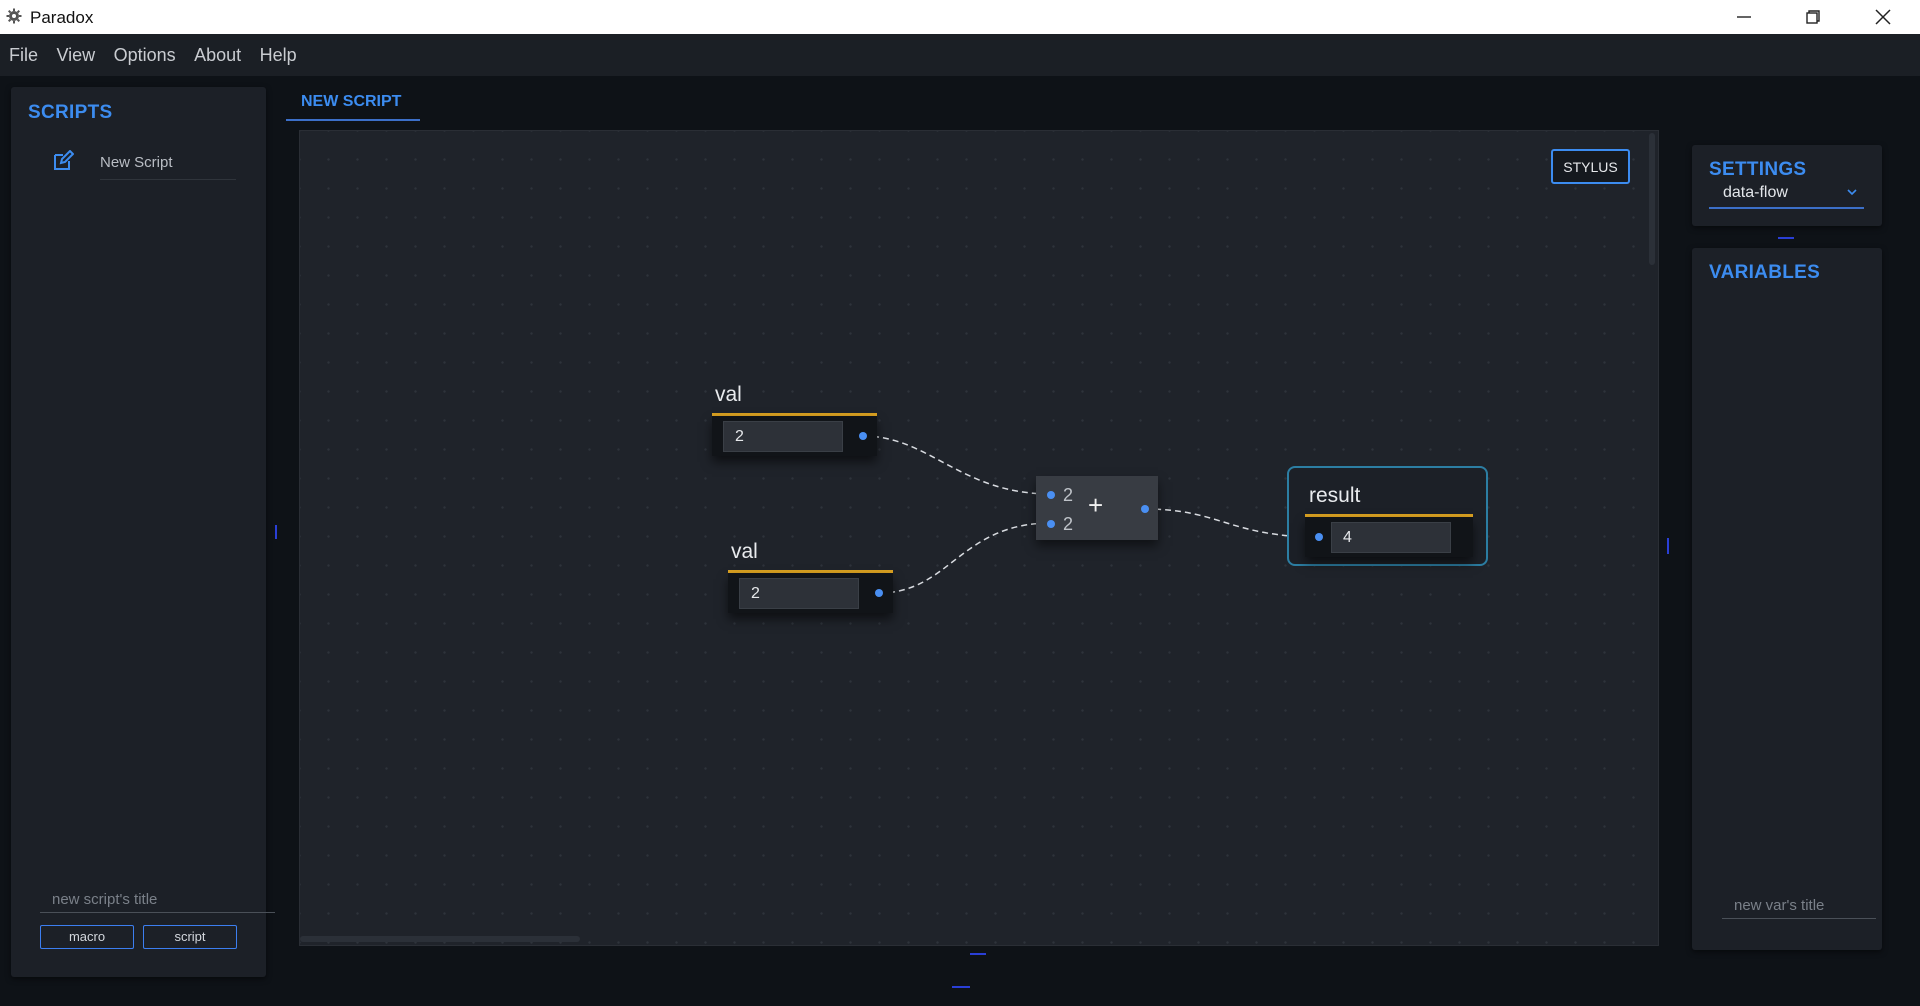  I want to click on edit-icon, so click(64, 160).